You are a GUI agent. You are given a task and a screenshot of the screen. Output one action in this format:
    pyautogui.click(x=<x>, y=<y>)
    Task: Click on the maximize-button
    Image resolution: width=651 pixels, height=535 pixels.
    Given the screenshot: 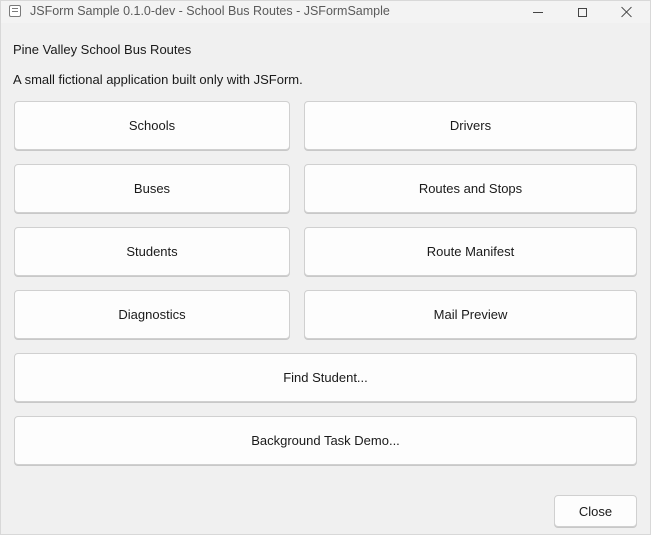 What is the action you would take?
    pyautogui.click(x=582, y=12)
    